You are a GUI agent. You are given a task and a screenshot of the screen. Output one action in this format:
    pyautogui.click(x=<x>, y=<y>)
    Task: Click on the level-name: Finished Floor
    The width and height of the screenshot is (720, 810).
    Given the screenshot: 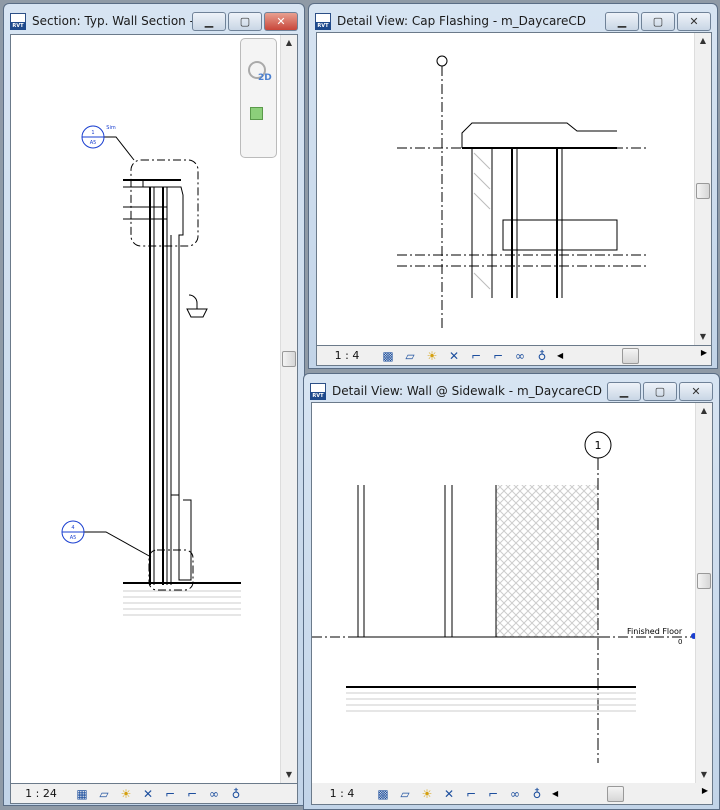 What is the action you would take?
    pyautogui.click(x=655, y=631)
    